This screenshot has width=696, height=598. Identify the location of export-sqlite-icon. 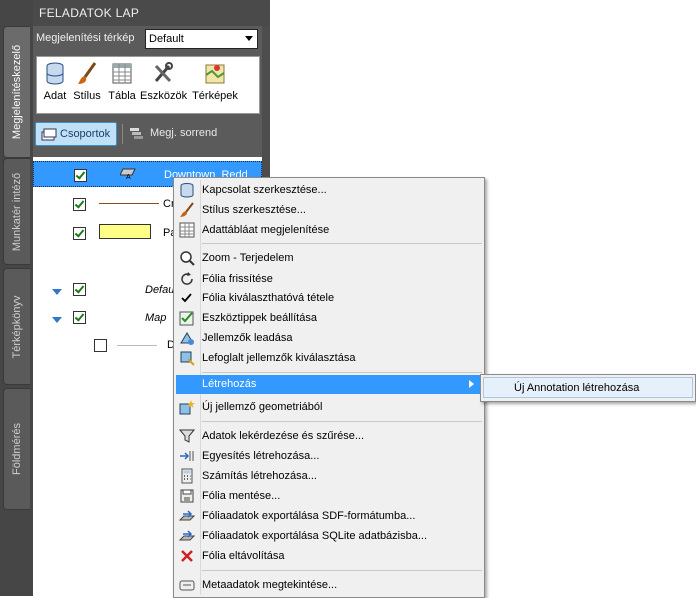
(187, 535).